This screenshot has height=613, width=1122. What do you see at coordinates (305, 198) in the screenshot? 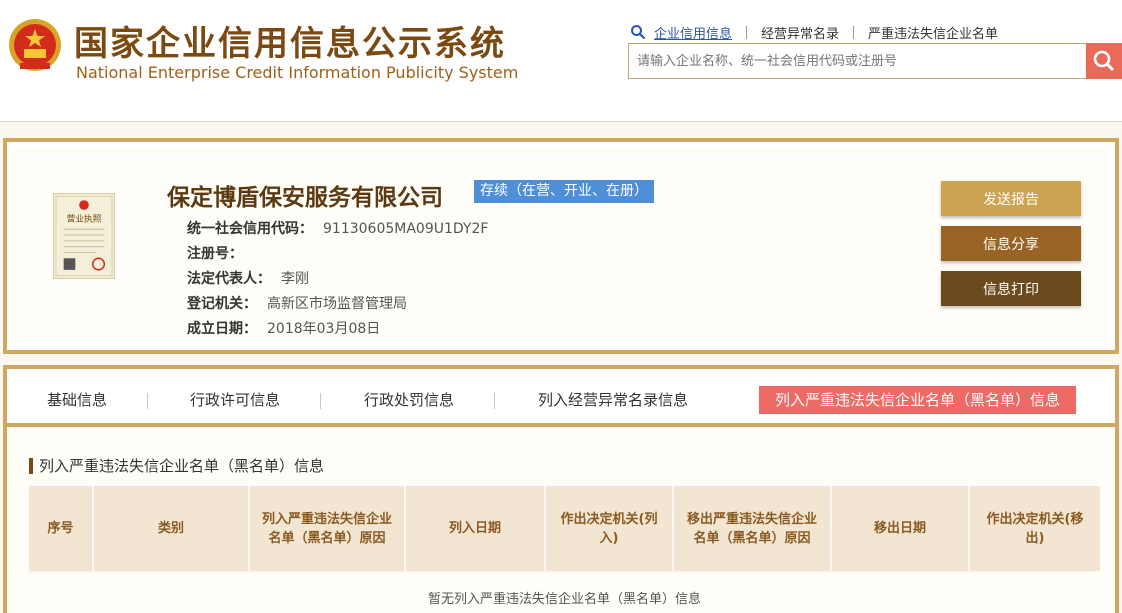
I see `company-name: 保定博盾保安服务有限公司` at bounding box center [305, 198].